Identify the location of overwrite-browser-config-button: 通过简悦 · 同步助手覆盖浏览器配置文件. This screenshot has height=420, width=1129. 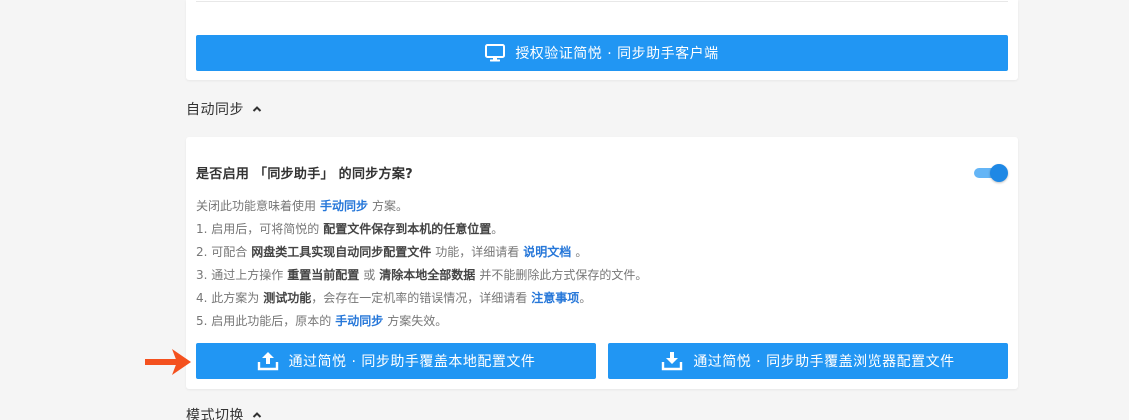
(808, 361).